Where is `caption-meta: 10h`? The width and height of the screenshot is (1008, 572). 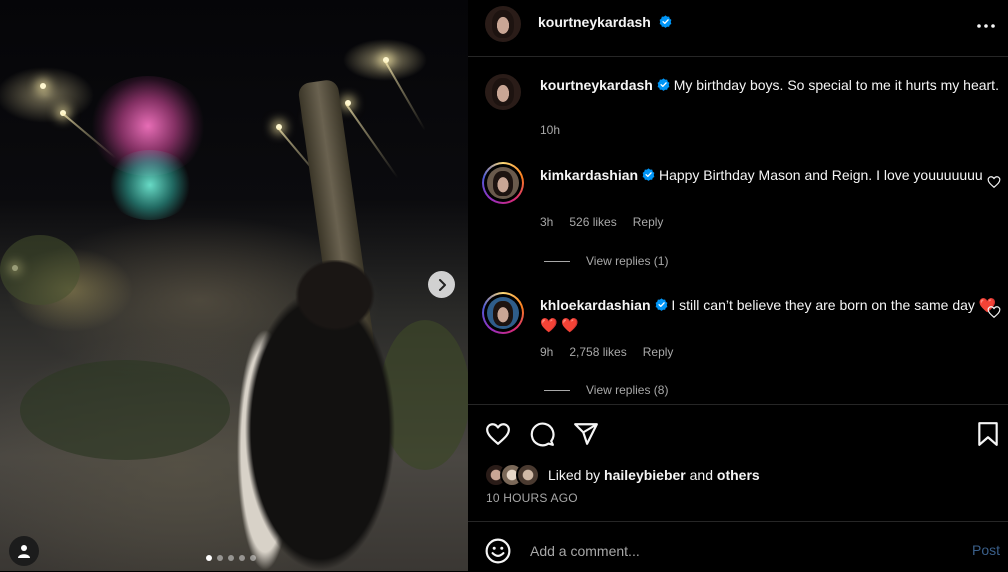 caption-meta: 10h is located at coordinates (550, 130).